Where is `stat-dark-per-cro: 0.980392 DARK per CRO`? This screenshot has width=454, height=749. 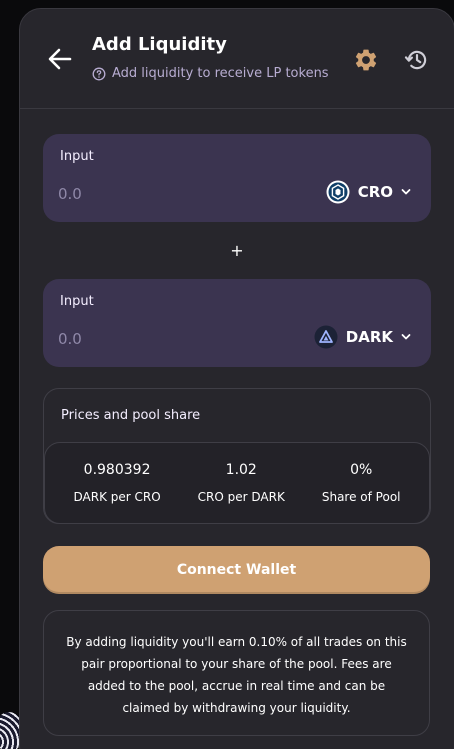 stat-dark-per-cro: 0.980392 DARK per CRO is located at coordinates (117, 483).